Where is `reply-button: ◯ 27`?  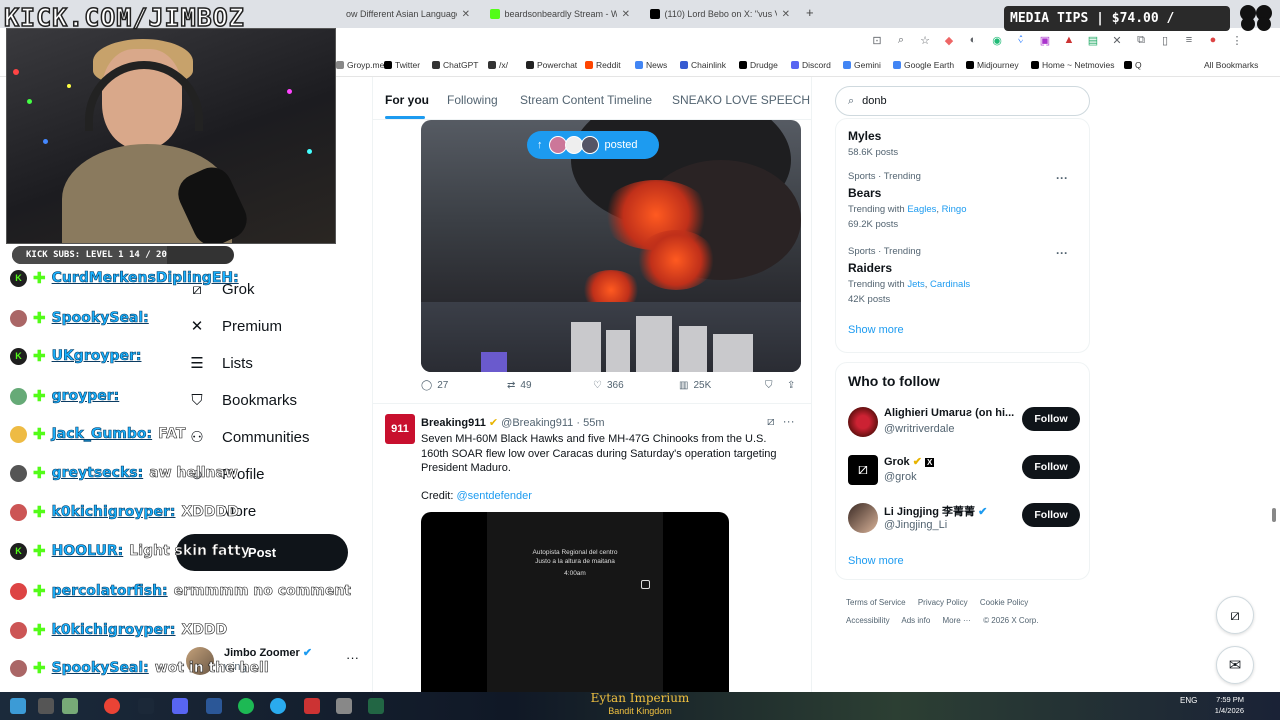 reply-button: ◯ 27 is located at coordinates (434, 385).